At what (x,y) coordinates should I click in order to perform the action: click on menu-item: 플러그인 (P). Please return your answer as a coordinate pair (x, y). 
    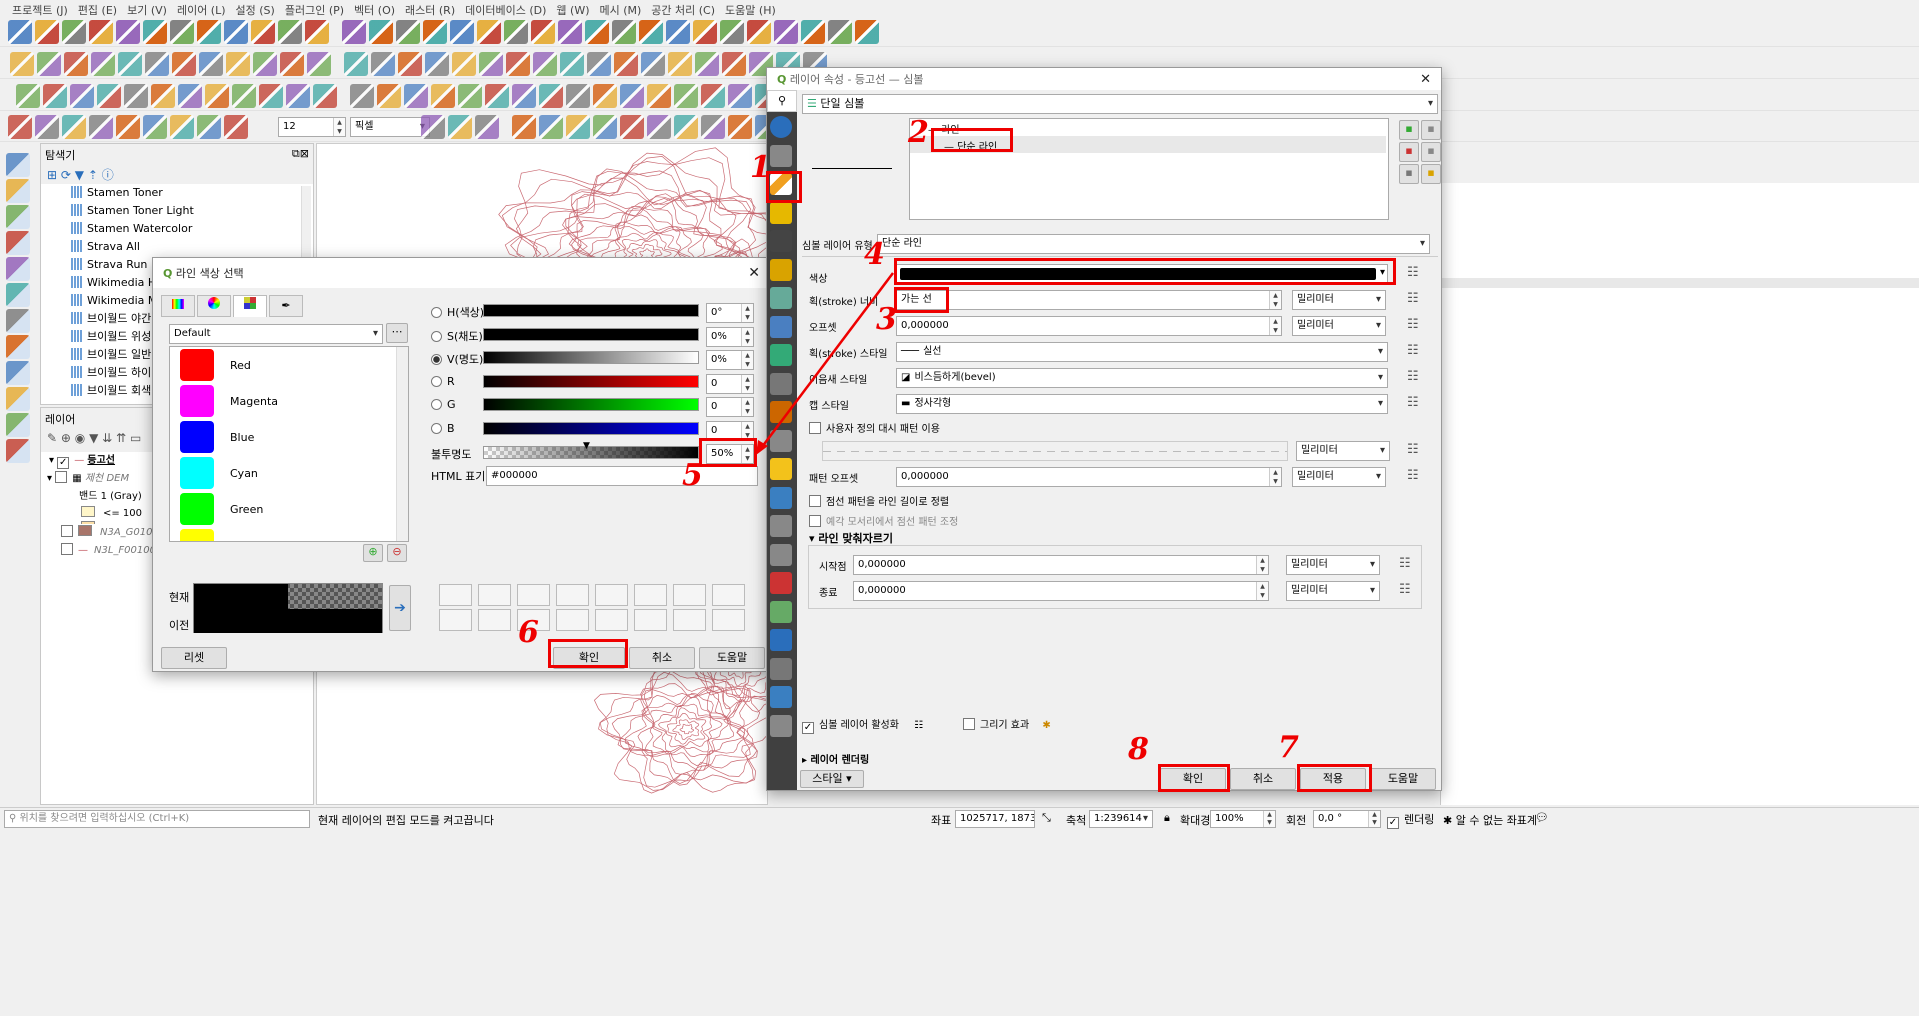
    Looking at the image, I should click on (315, 8).